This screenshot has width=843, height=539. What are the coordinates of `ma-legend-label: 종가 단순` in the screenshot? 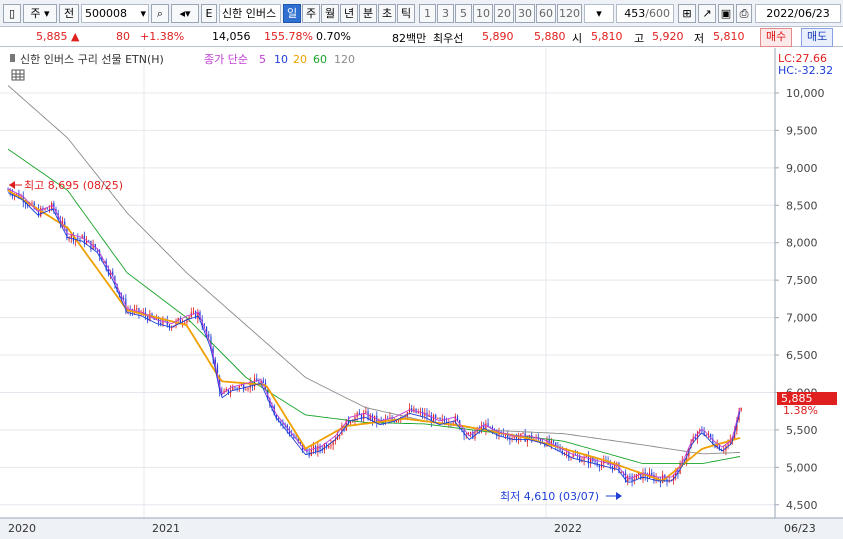 It's located at (226, 59).